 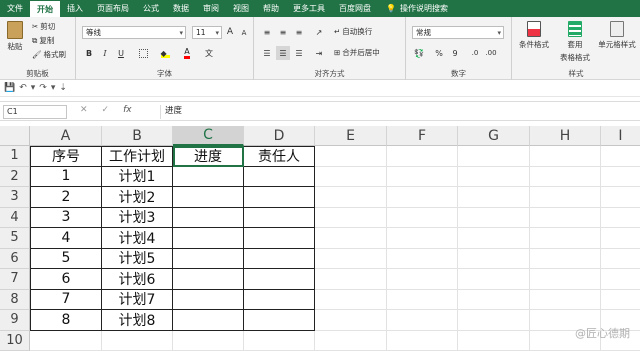 What do you see at coordinates (137, 197) in the screenshot?
I see `cell-B3: 计划2` at bounding box center [137, 197].